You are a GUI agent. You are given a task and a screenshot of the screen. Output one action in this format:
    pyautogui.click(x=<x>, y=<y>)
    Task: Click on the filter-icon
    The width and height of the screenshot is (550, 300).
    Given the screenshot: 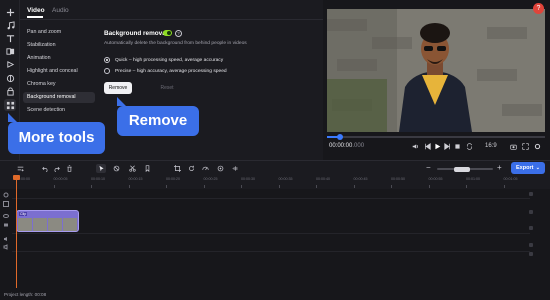 What is the action you would take?
    pyautogui.click(x=10, y=78)
    